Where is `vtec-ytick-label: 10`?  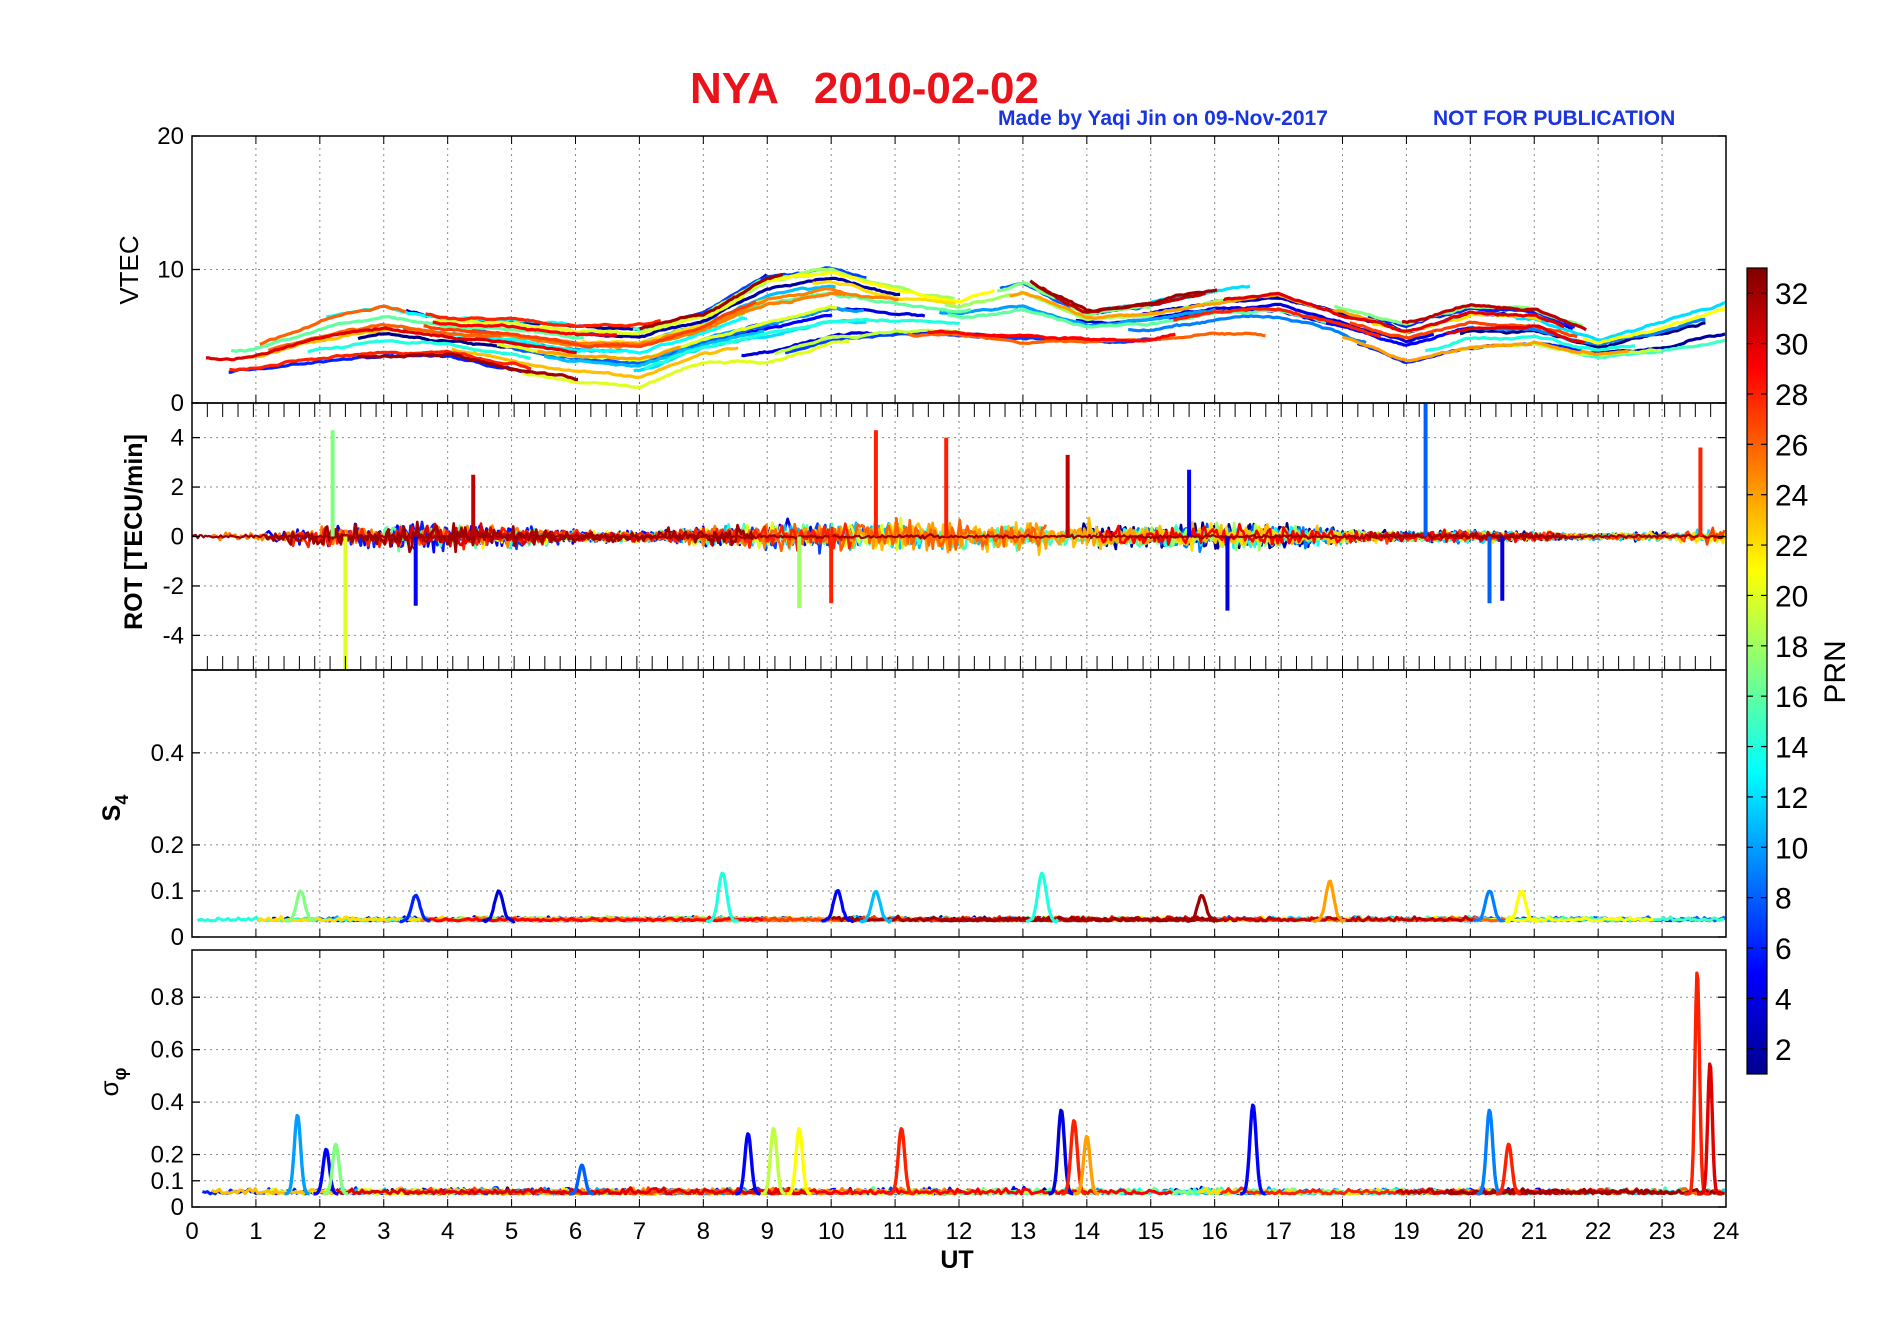
vtec-ytick-label: 10 is located at coordinates (170, 270).